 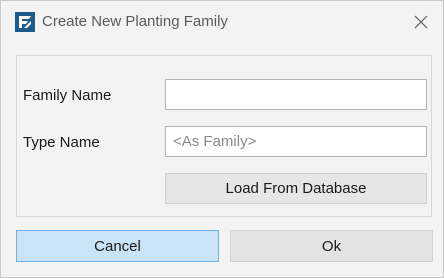 What do you see at coordinates (296, 188) in the screenshot?
I see `load-from-database-button: Load From Database` at bounding box center [296, 188].